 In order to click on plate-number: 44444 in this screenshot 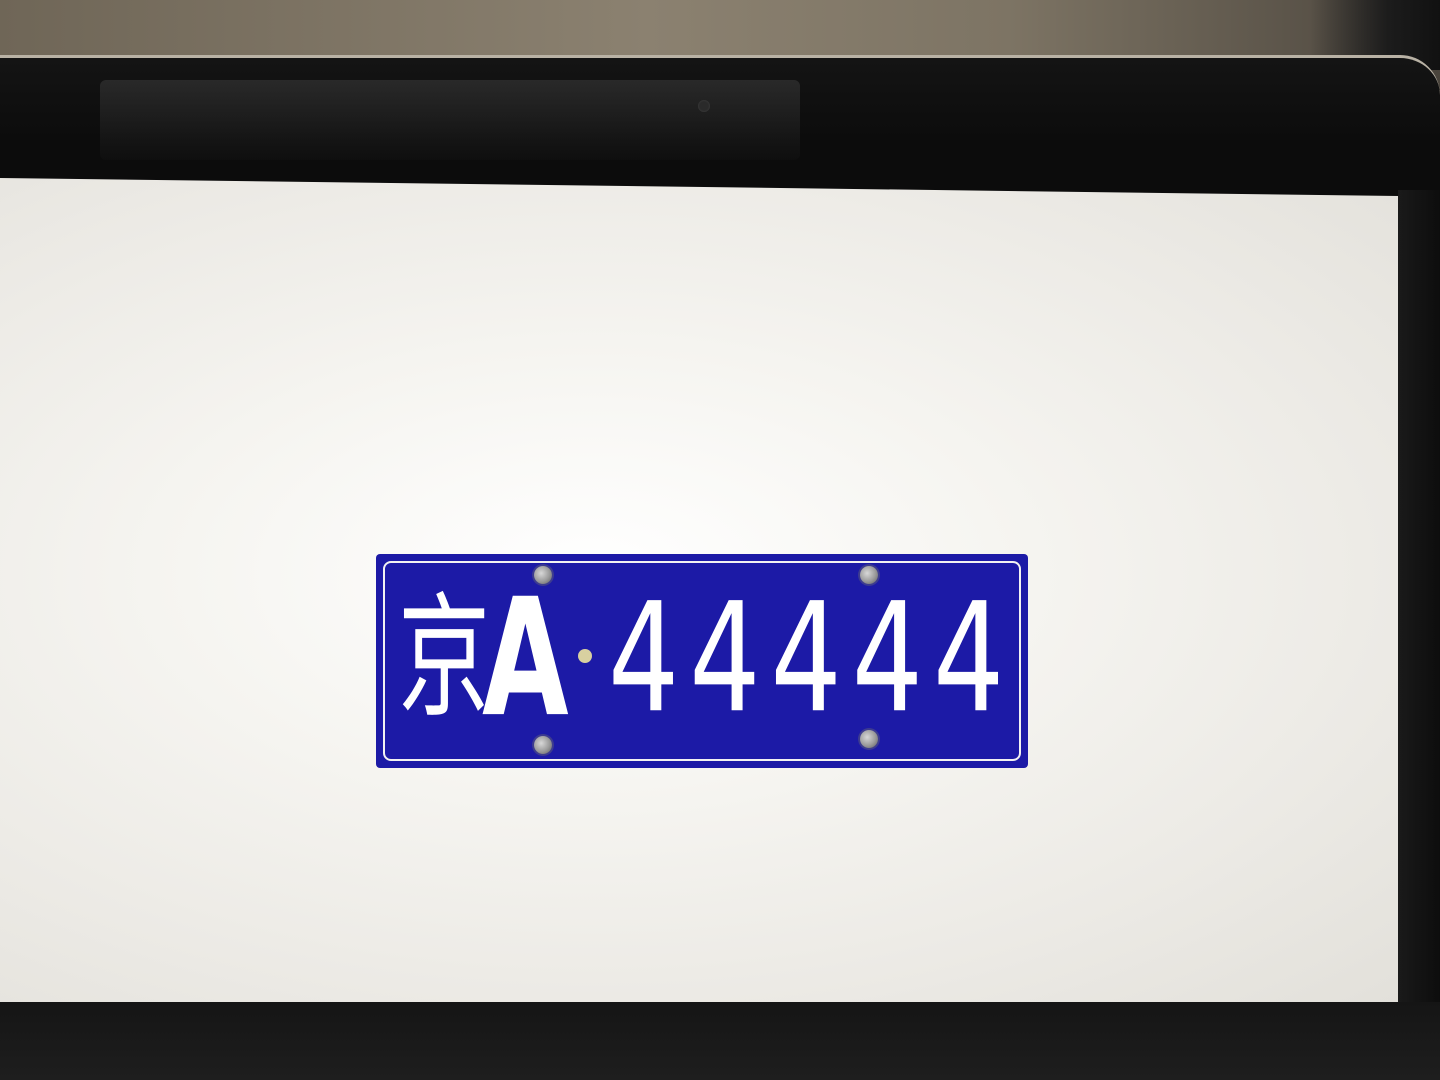, I will do `click(811, 659)`.